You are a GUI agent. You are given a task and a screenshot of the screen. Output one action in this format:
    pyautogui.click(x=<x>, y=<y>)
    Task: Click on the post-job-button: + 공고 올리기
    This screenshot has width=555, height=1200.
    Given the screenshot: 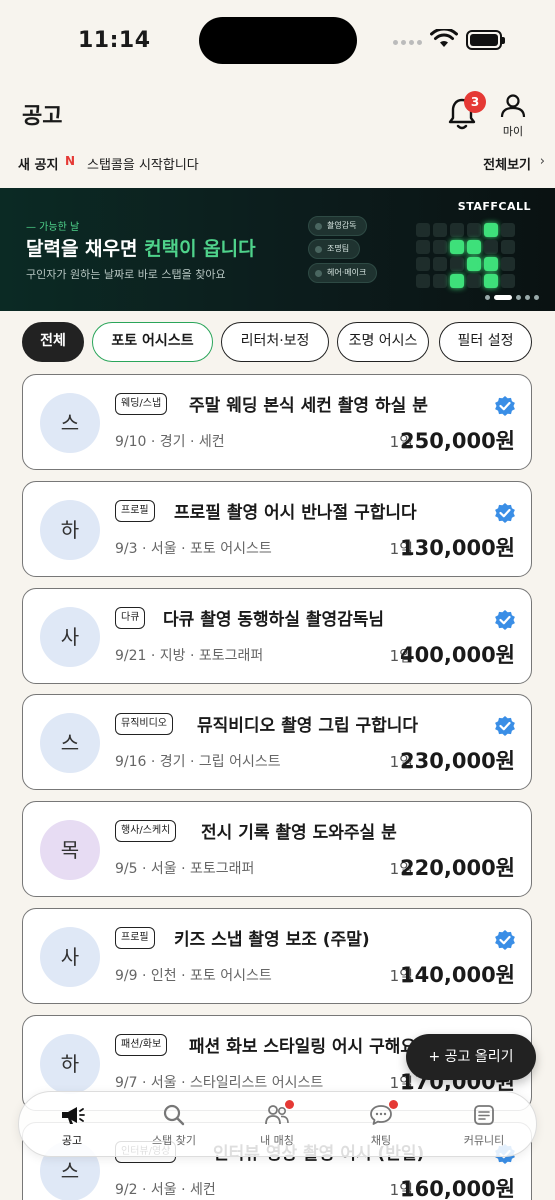 What is the action you would take?
    pyautogui.click(x=471, y=1057)
    